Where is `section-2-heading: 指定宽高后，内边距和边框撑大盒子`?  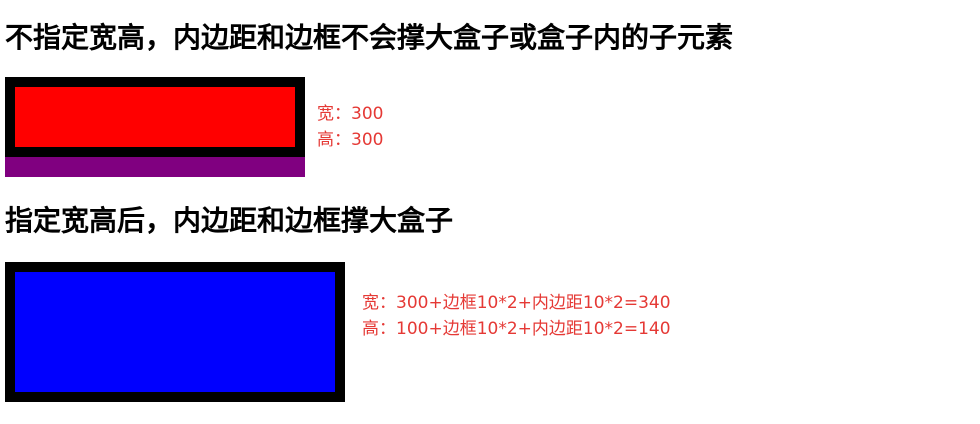 section-2-heading: 指定宽高后，内边距和边框撑大盒子 is located at coordinates (229, 220).